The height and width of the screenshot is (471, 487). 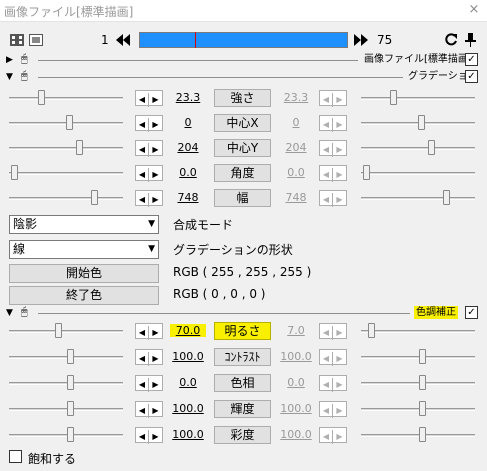 What do you see at coordinates (296, 197) in the screenshot?
I see `param-end-value: 748` at bounding box center [296, 197].